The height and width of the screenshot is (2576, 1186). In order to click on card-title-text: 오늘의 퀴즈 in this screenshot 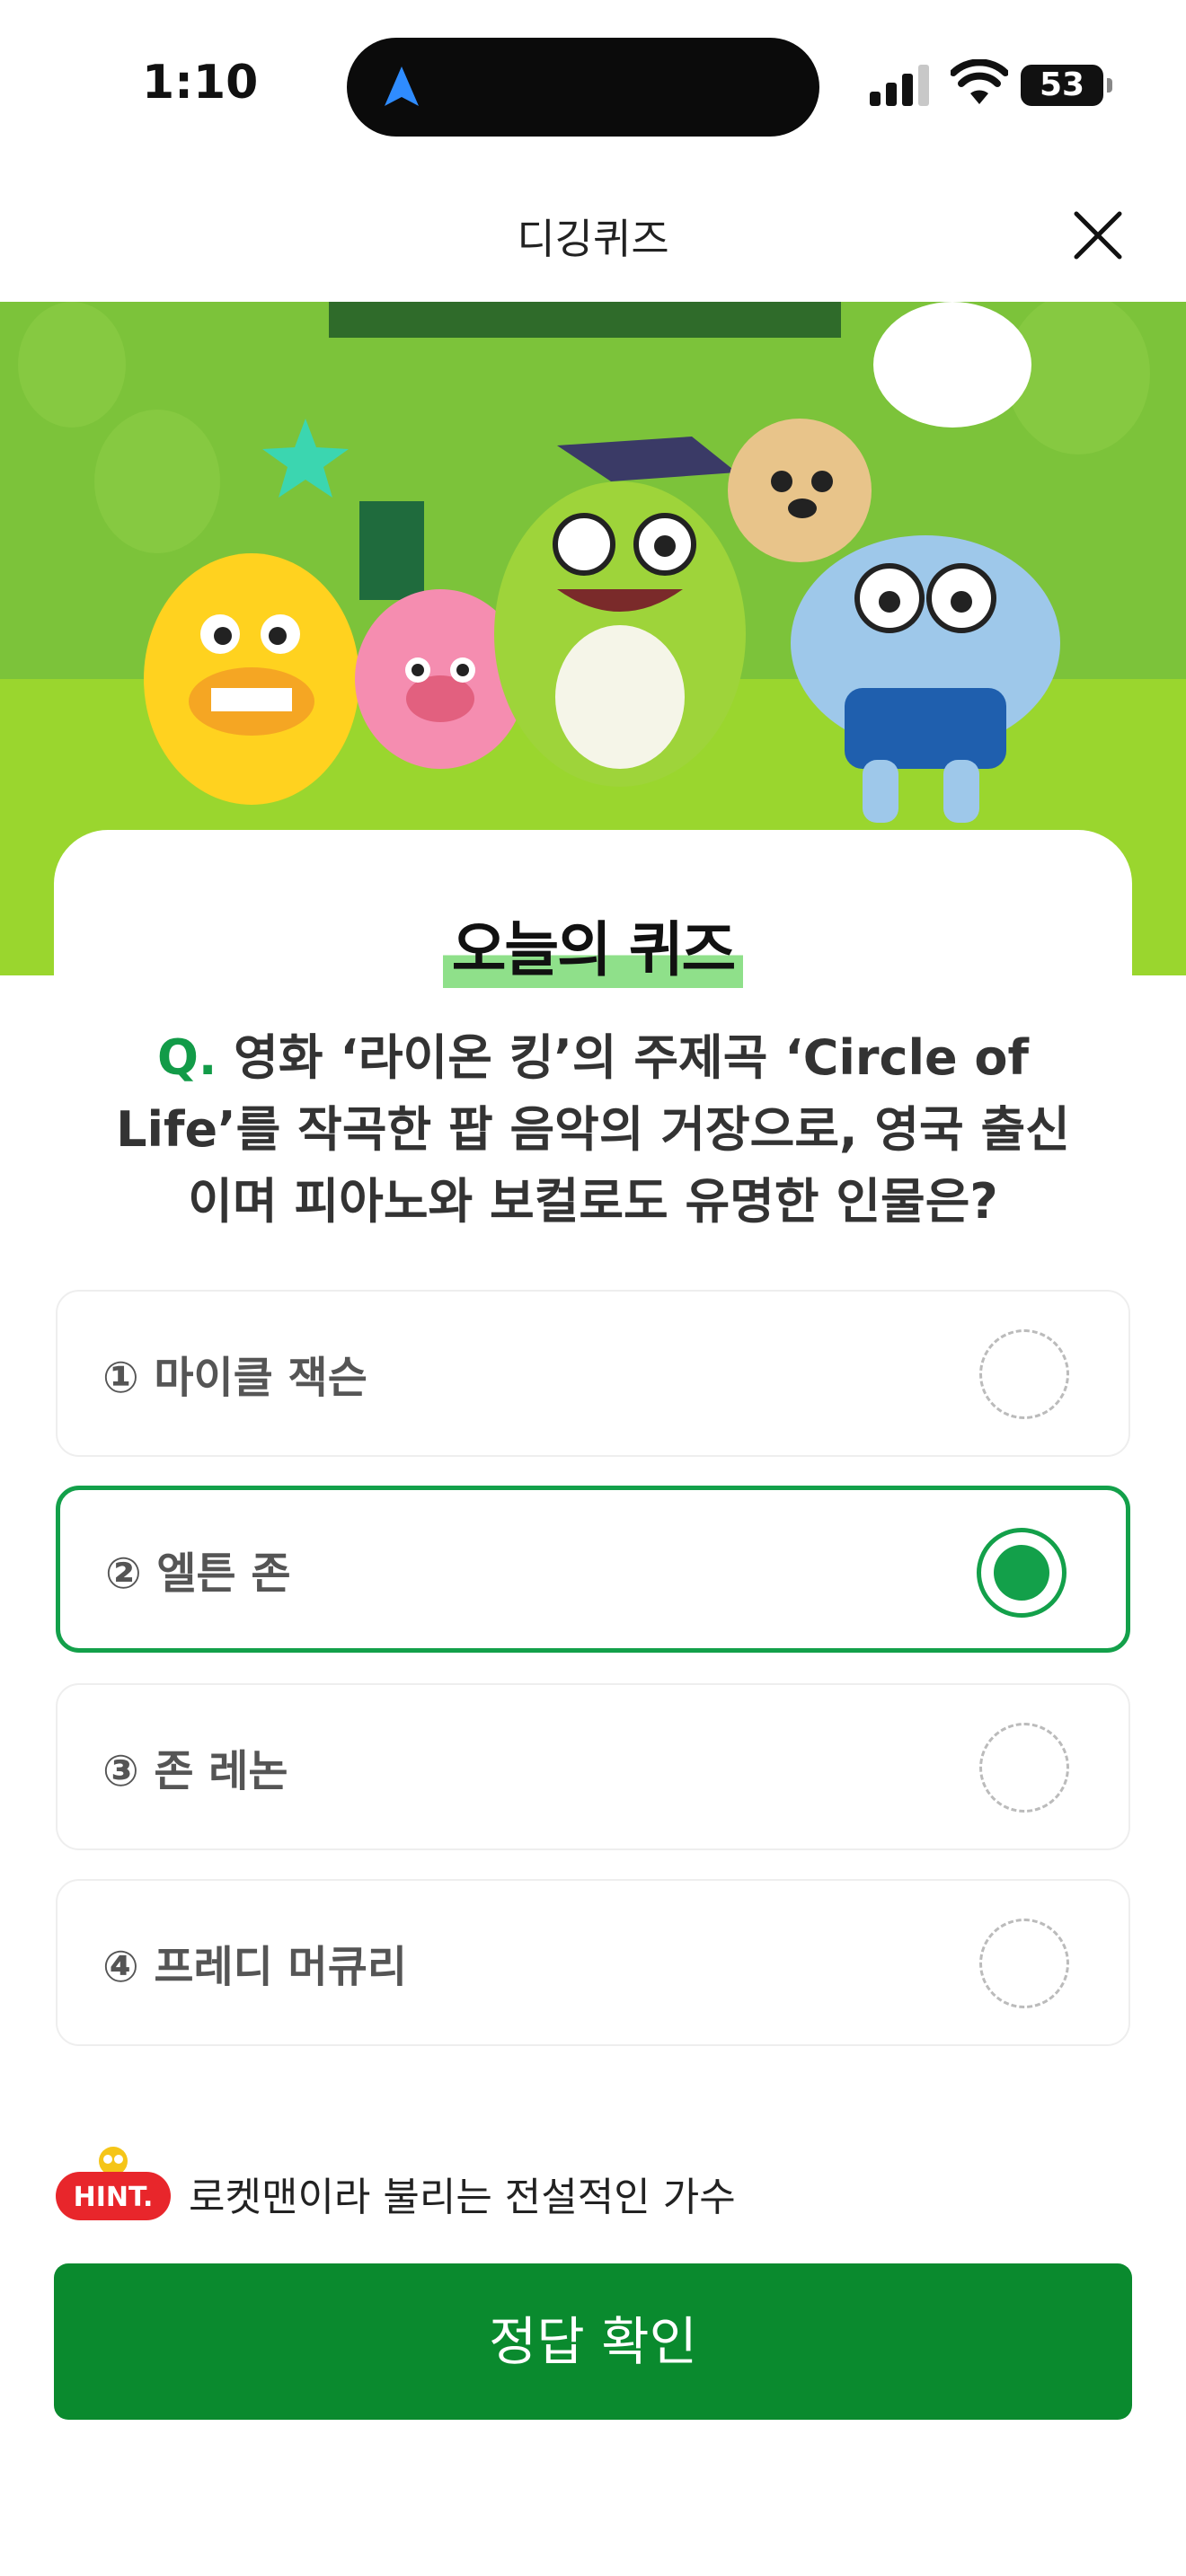, I will do `click(593, 945)`.